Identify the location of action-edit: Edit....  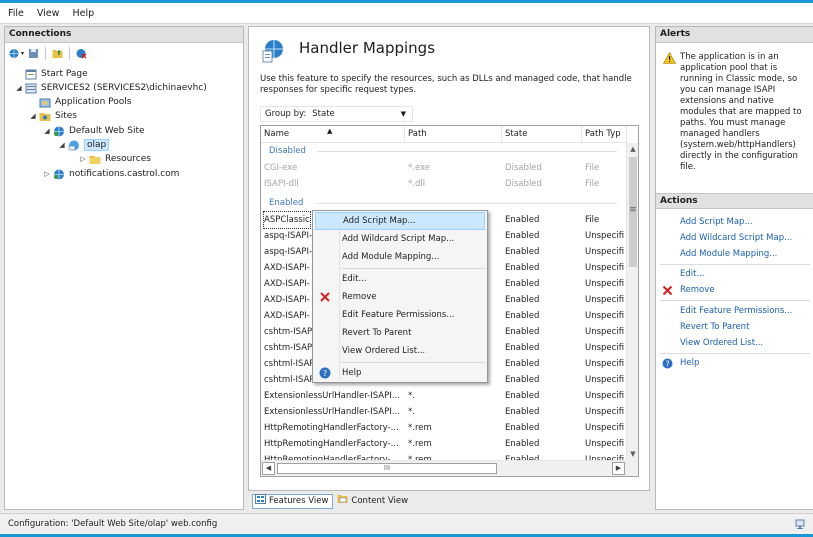
(692, 274).